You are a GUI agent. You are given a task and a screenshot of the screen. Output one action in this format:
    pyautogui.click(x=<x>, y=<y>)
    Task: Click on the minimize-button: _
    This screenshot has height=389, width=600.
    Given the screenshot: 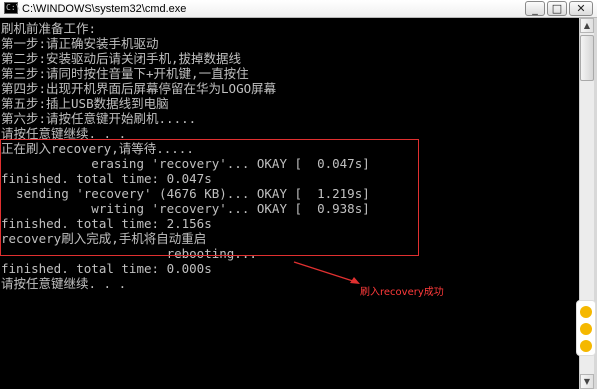 What is the action you would take?
    pyautogui.click(x=535, y=8)
    